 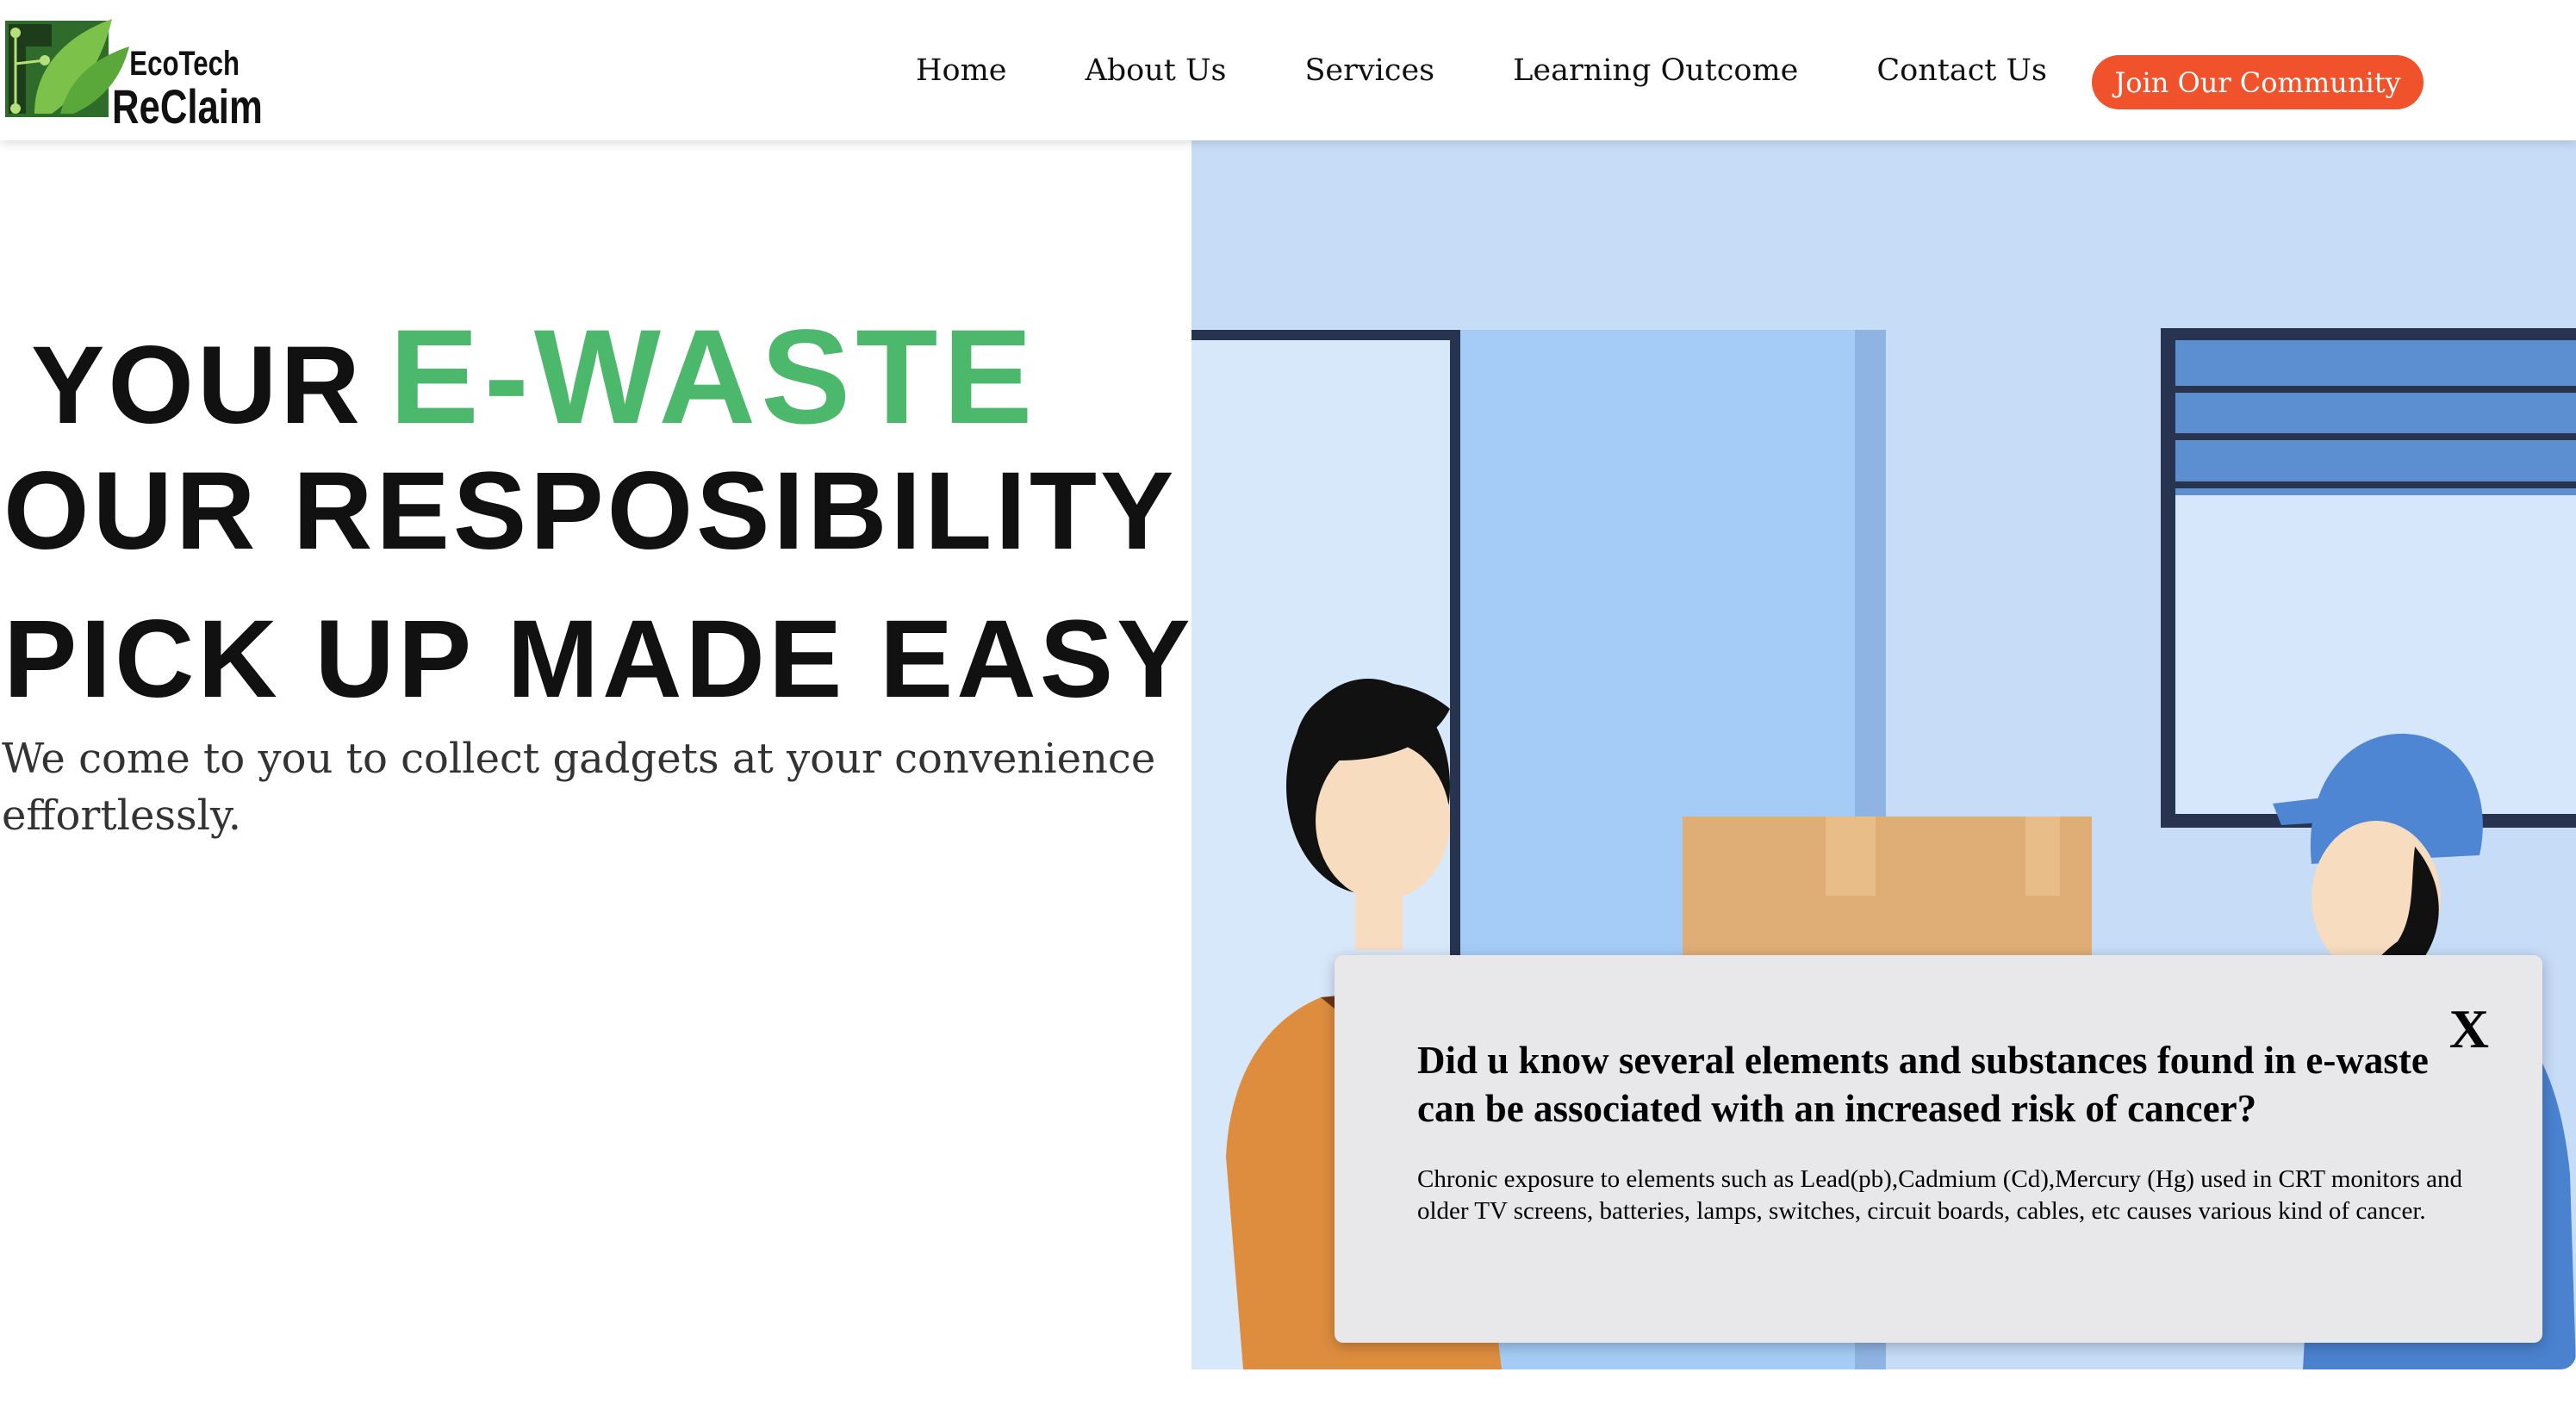 What do you see at coordinates (188, 106) in the screenshot?
I see `brand-name-line2: ReClaim` at bounding box center [188, 106].